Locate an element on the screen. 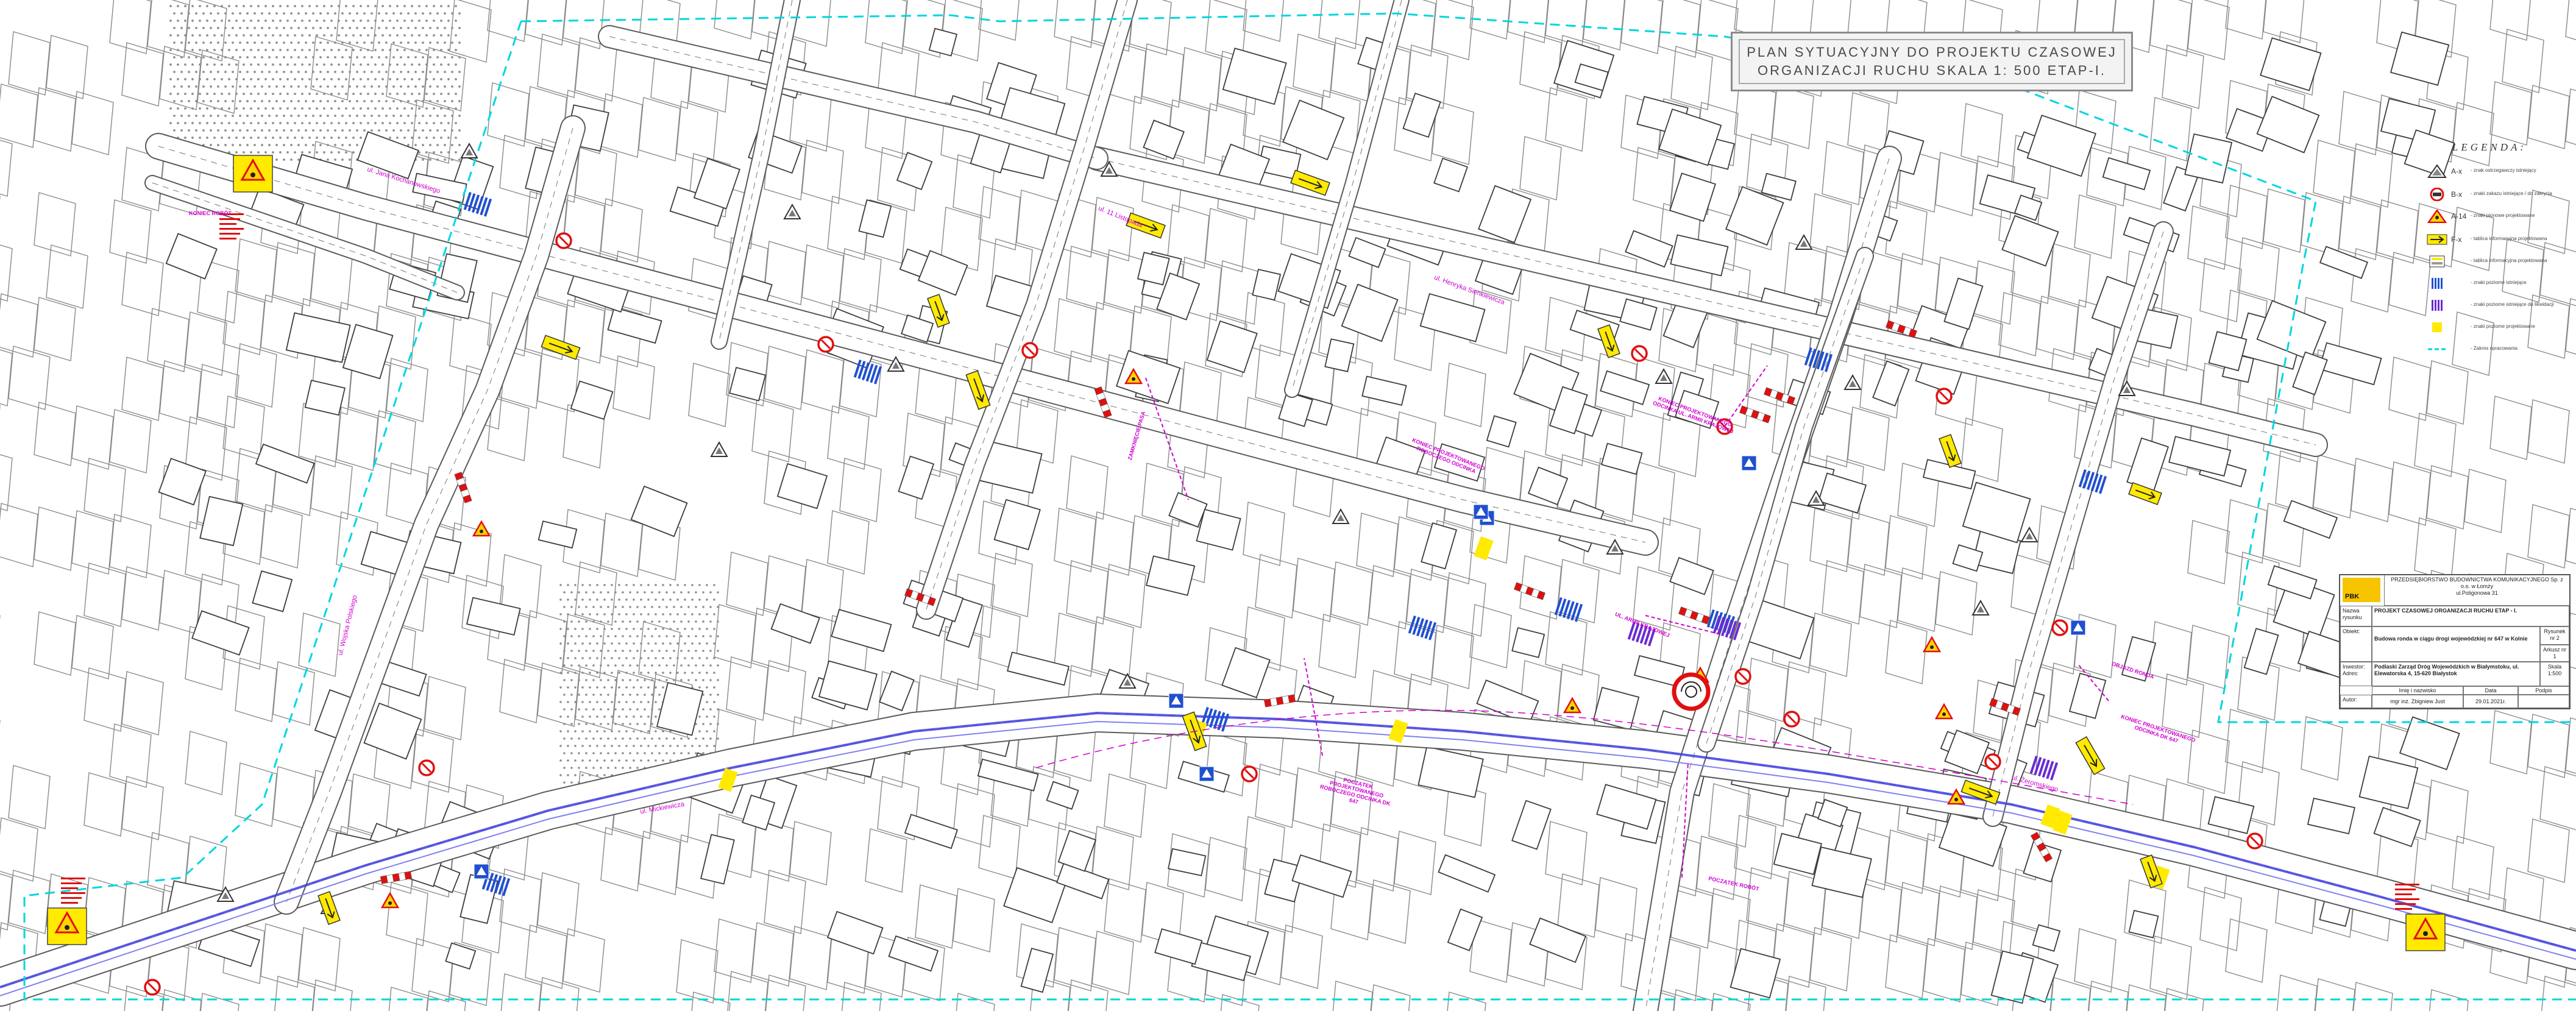 This screenshot has width=2576, height=1011. annotation-magenta: KONIEC ROBÓT is located at coordinates (211, 213).